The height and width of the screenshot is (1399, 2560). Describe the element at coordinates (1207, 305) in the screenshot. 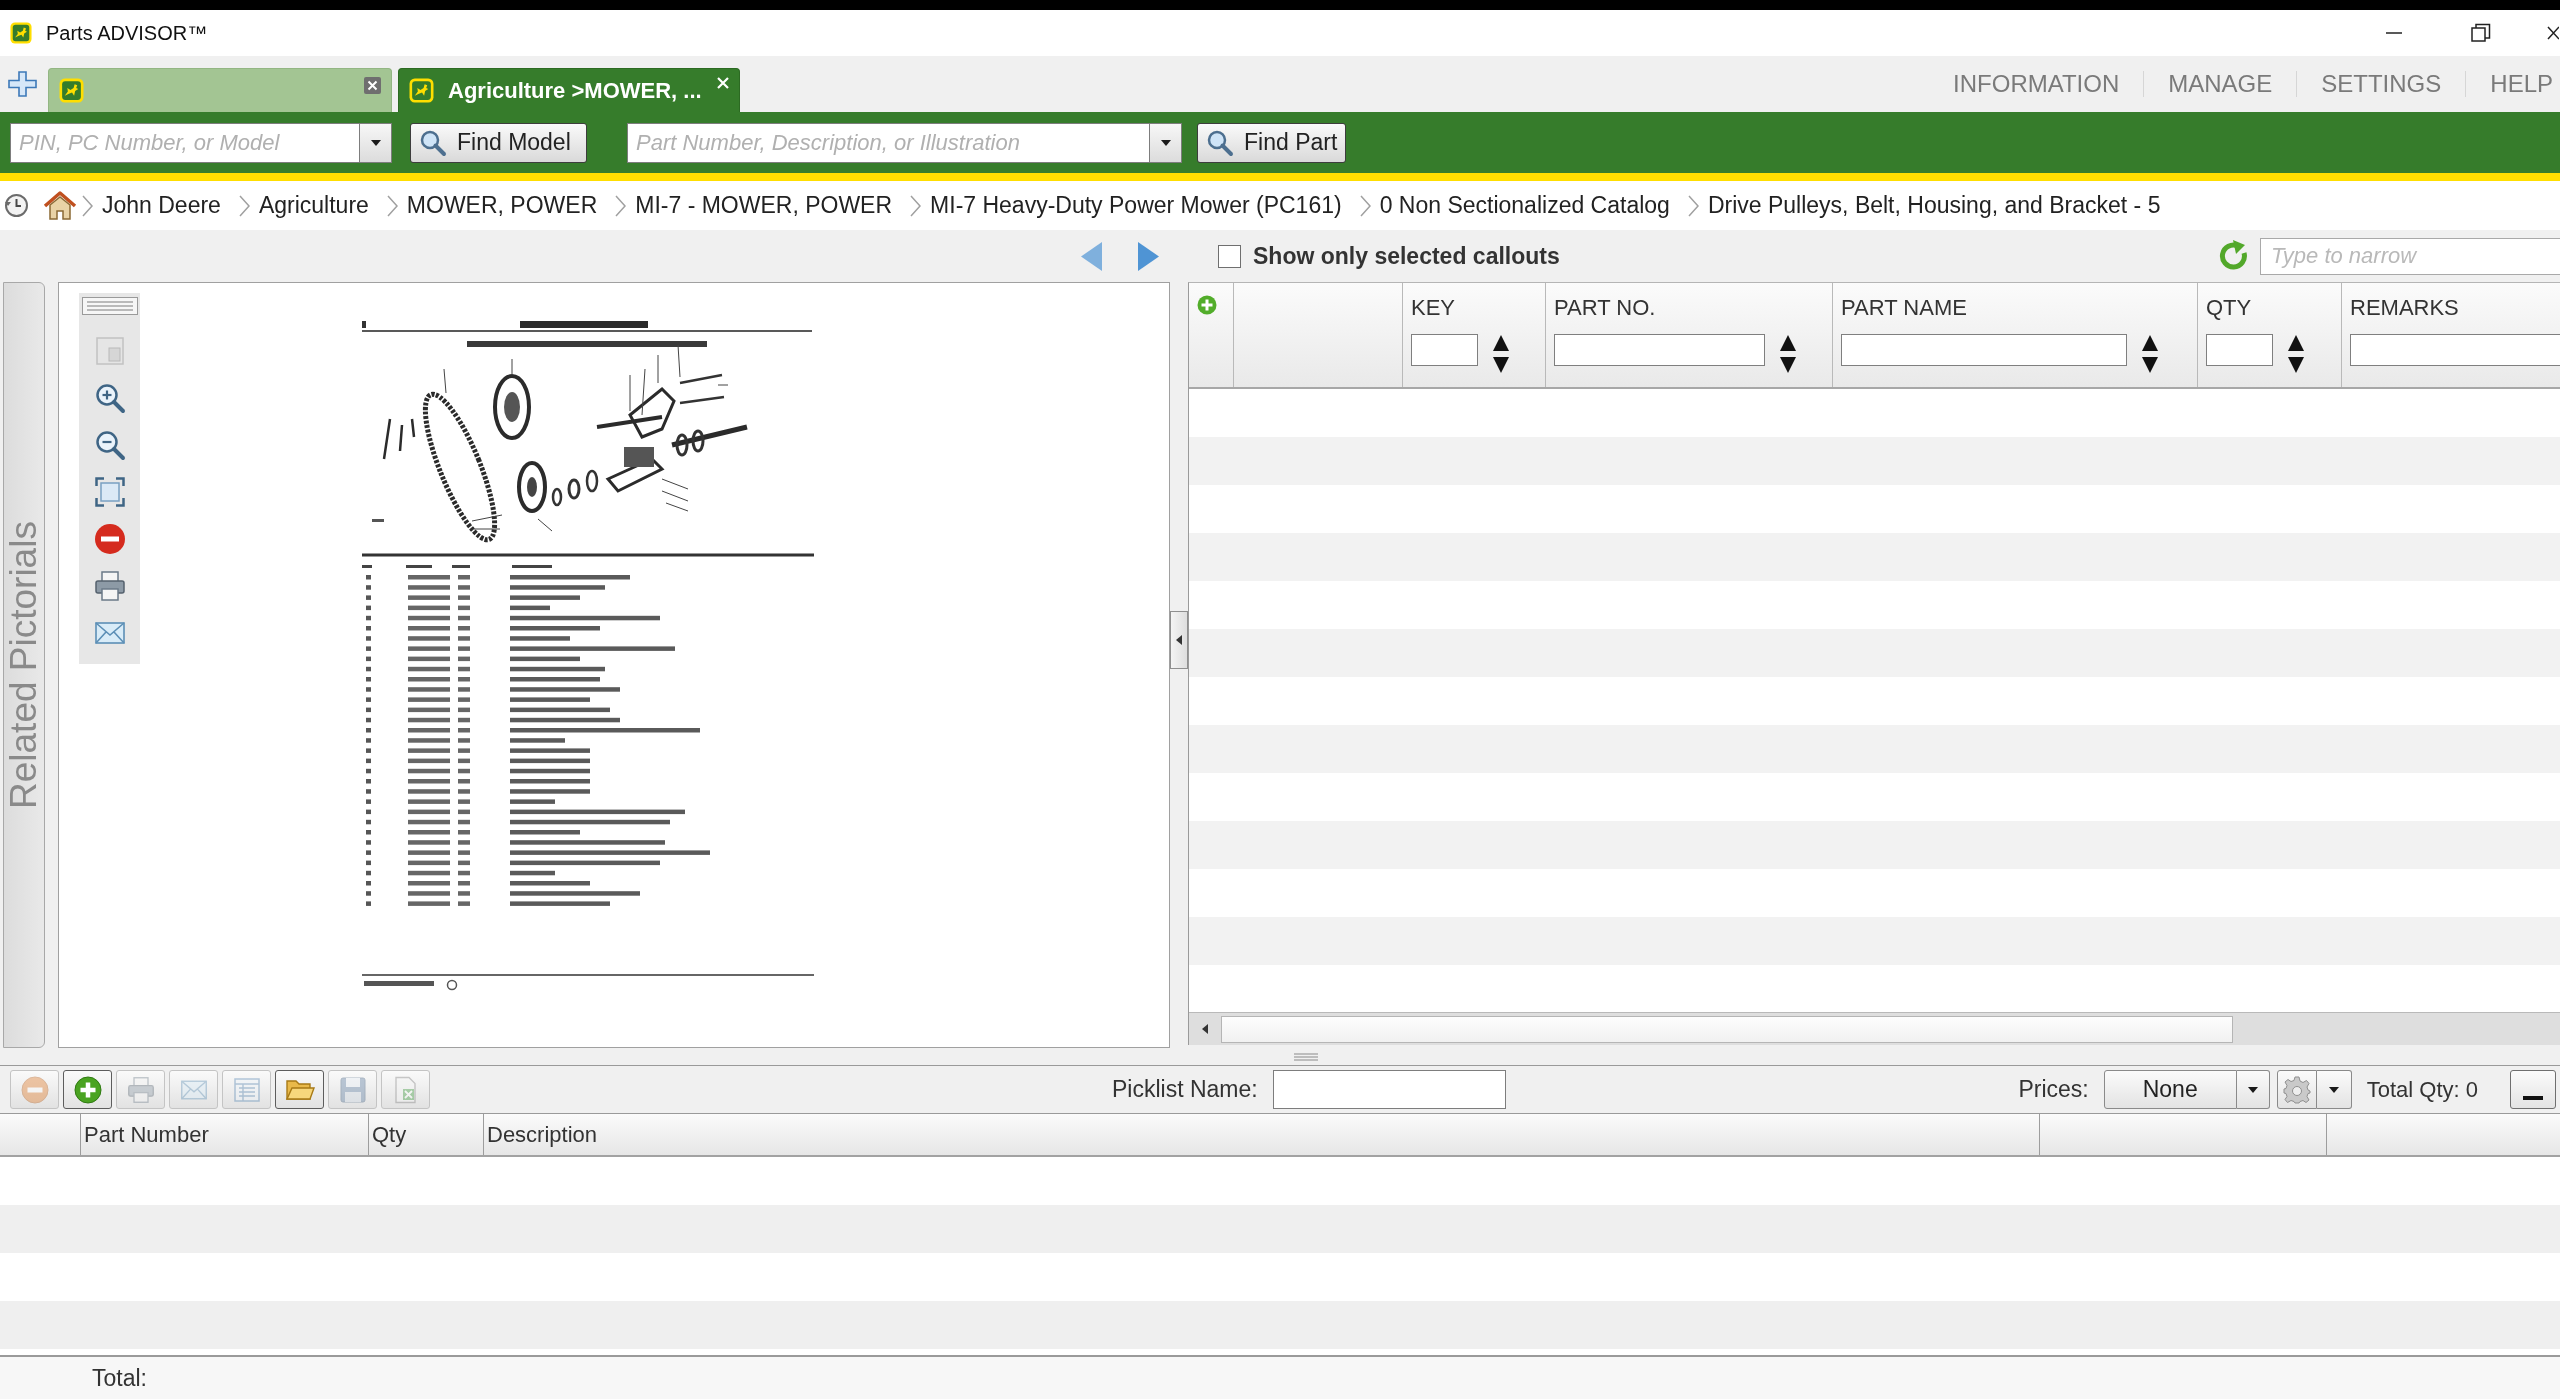

I see `plus-circle-icon` at that location.